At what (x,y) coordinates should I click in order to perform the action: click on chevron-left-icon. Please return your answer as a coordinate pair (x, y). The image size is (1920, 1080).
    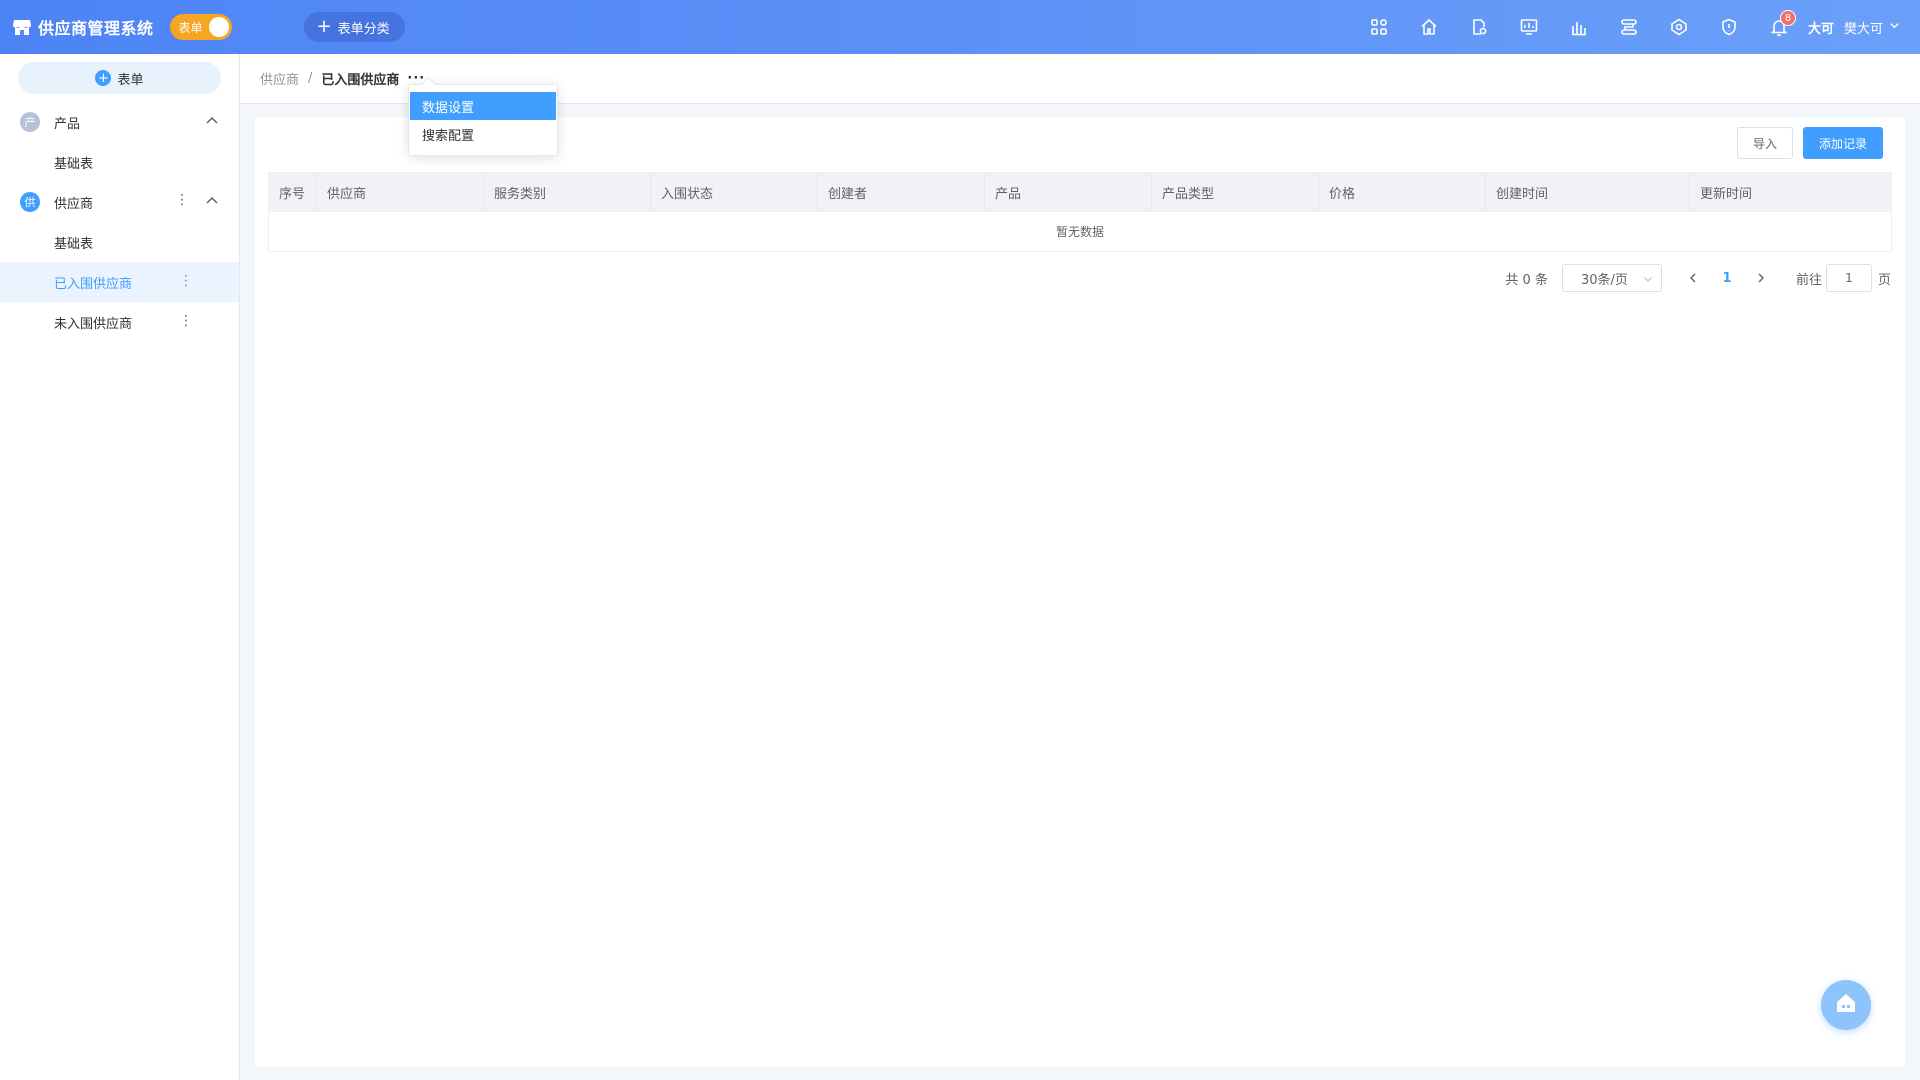
    Looking at the image, I should click on (1693, 278).